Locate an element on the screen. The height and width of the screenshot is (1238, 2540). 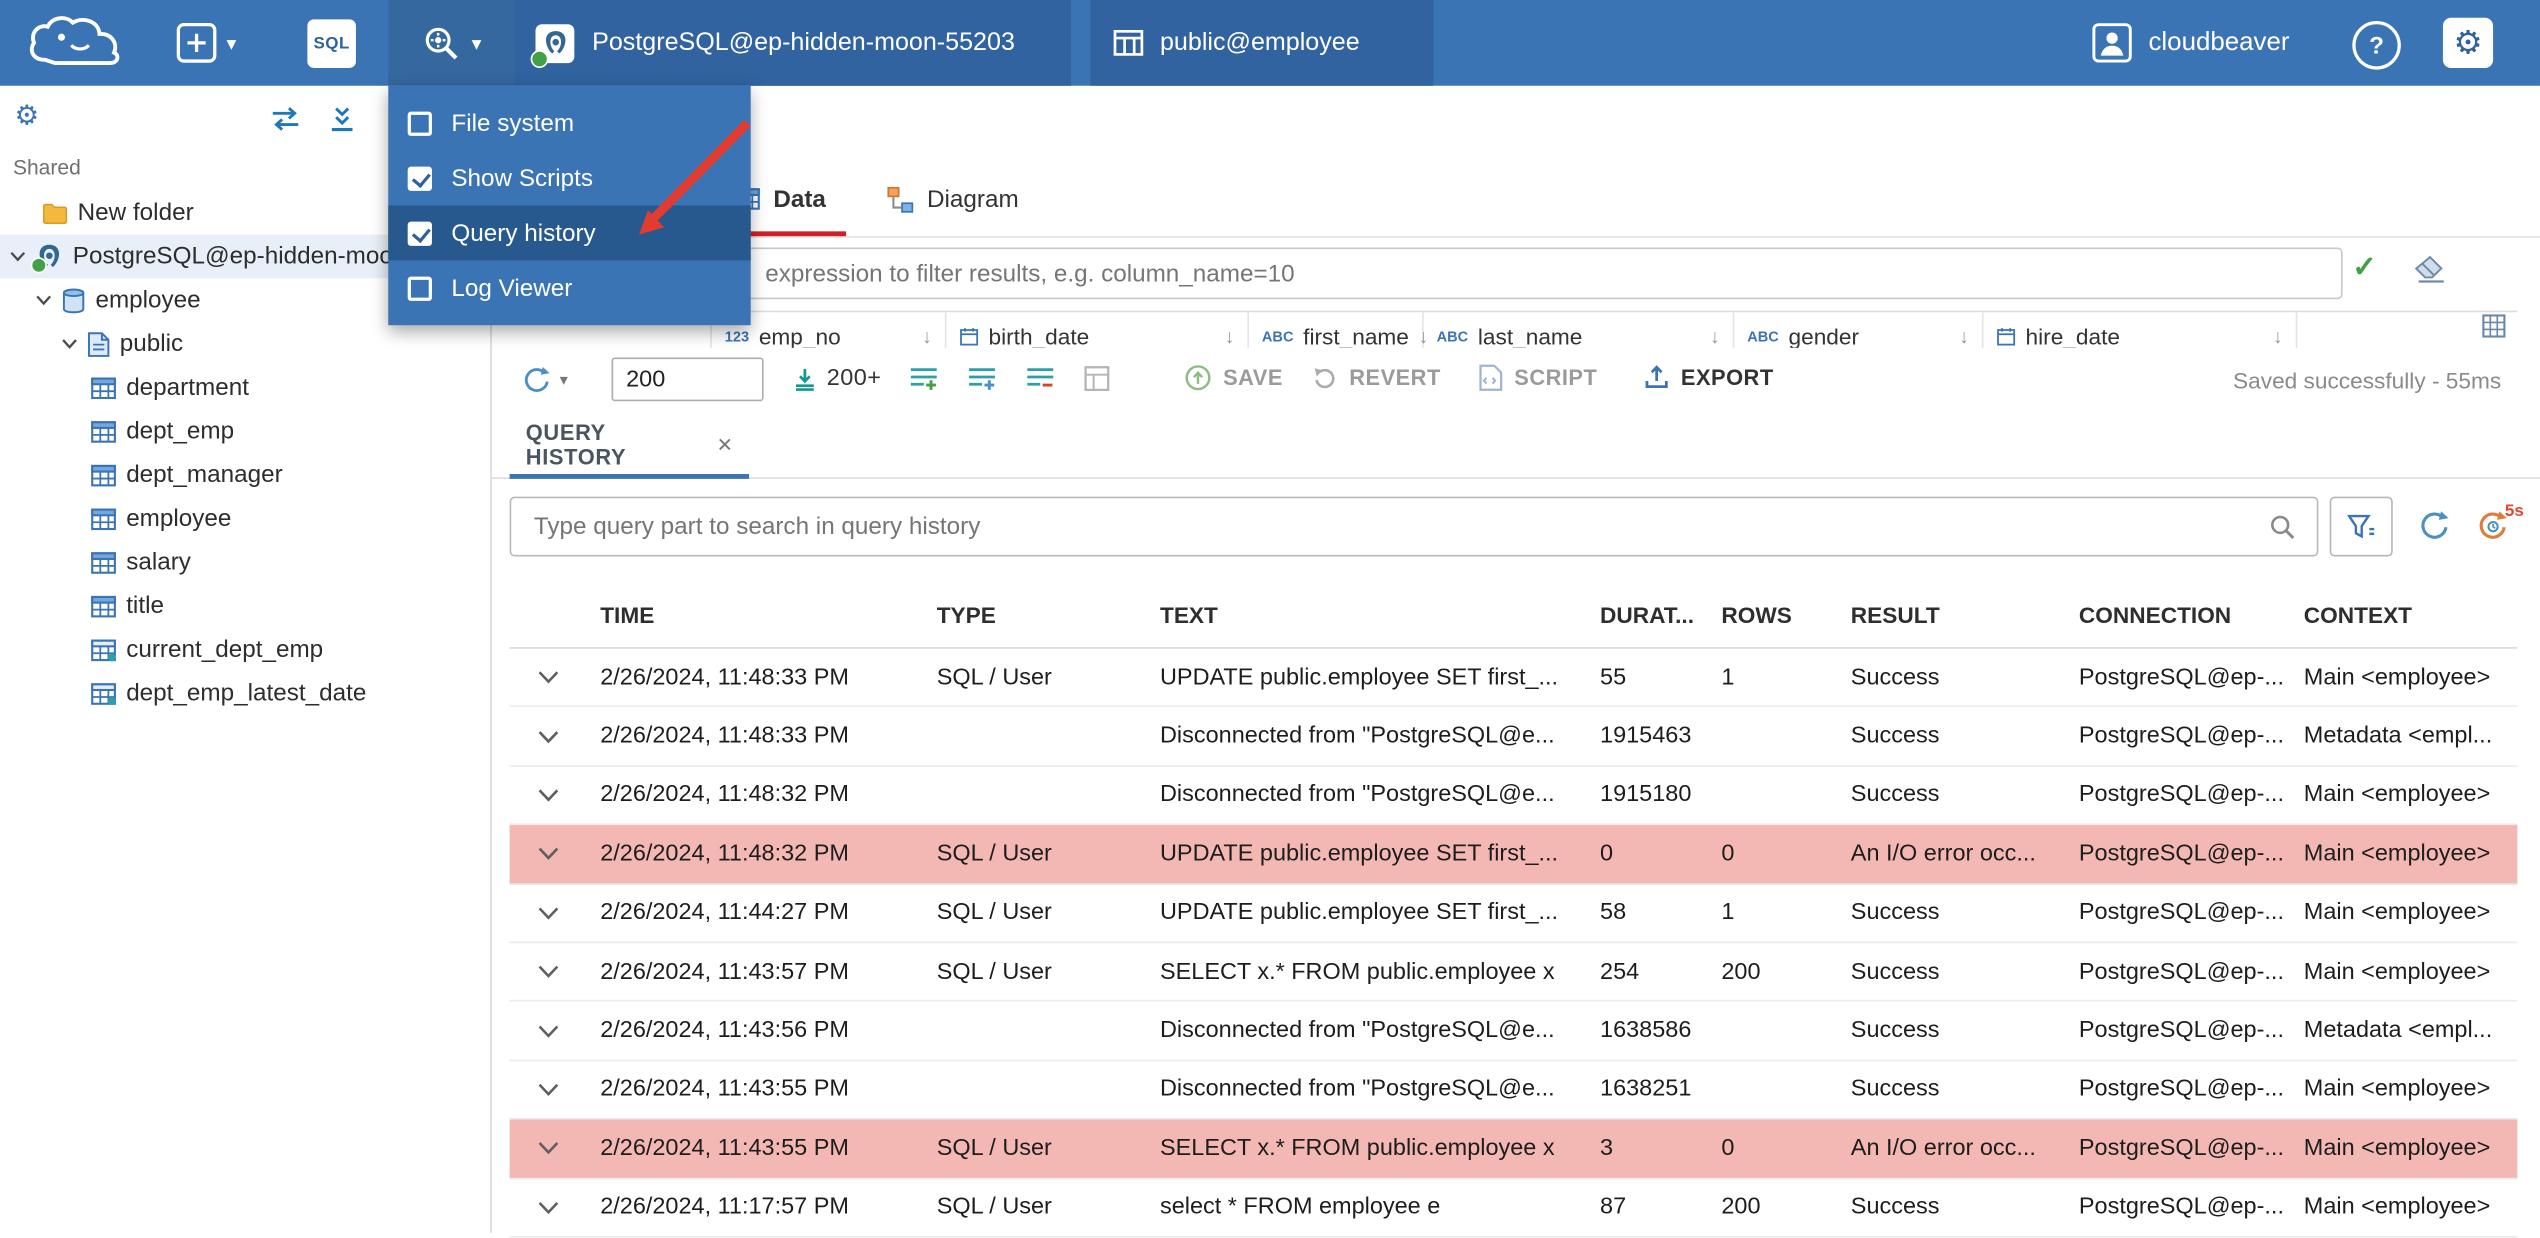
sql-editor-button: SQL is located at coordinates (331, 43).